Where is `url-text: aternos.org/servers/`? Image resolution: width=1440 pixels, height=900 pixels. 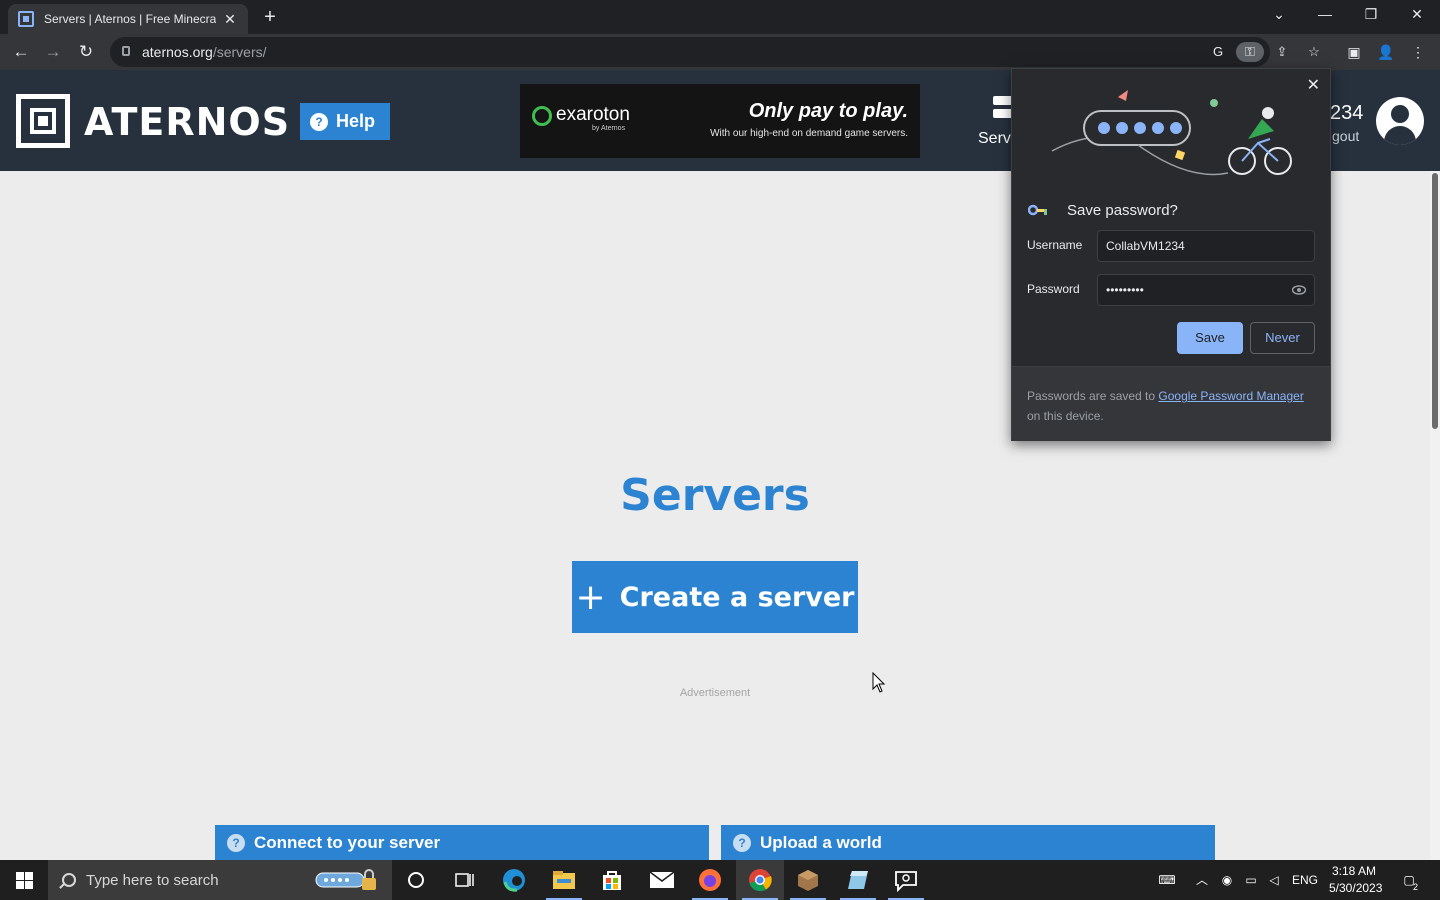 url-text: aternos.org/servers/ is located at coordinates (204, 52).